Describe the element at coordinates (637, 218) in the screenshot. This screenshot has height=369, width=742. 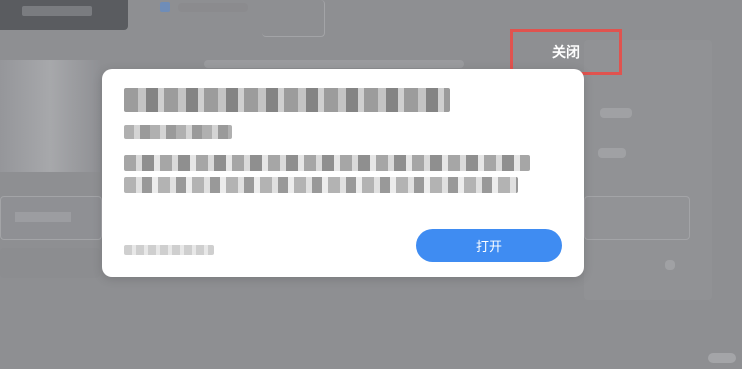
I see `background-right-field` at that location.